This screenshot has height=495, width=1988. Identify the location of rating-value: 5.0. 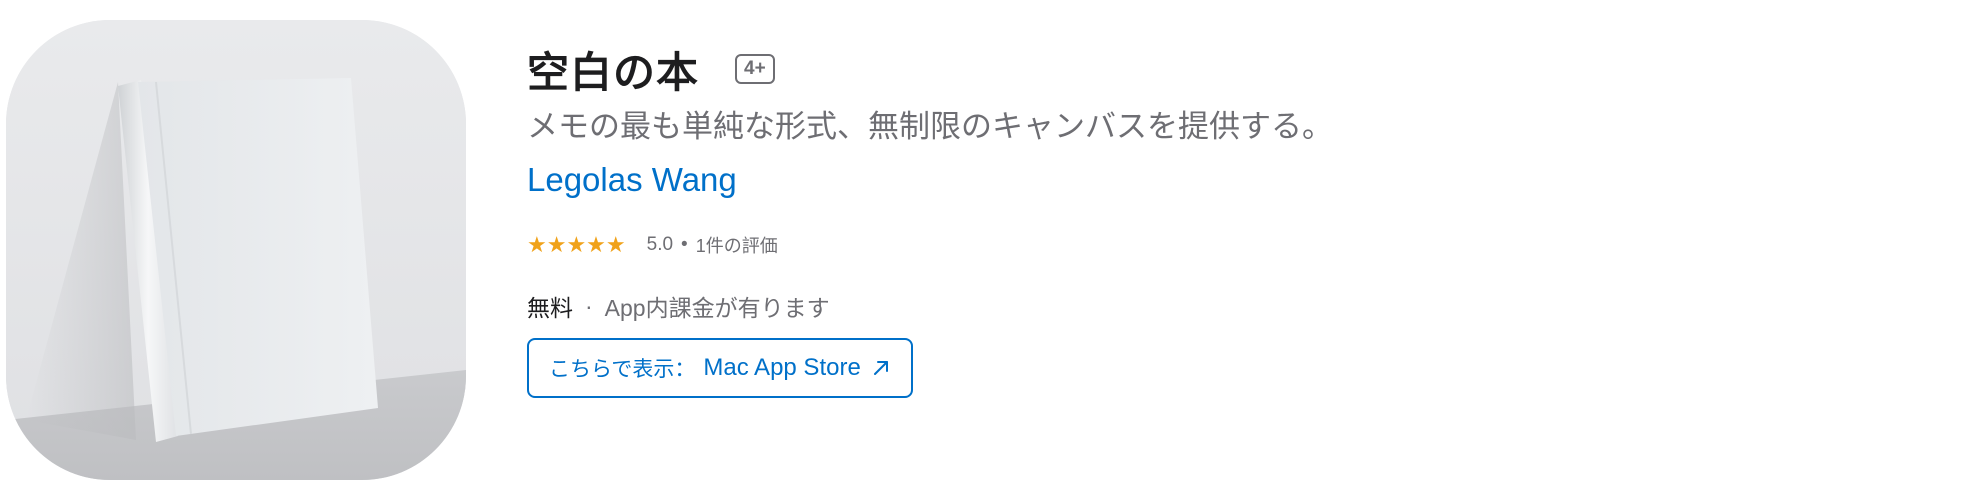
(660, 244).